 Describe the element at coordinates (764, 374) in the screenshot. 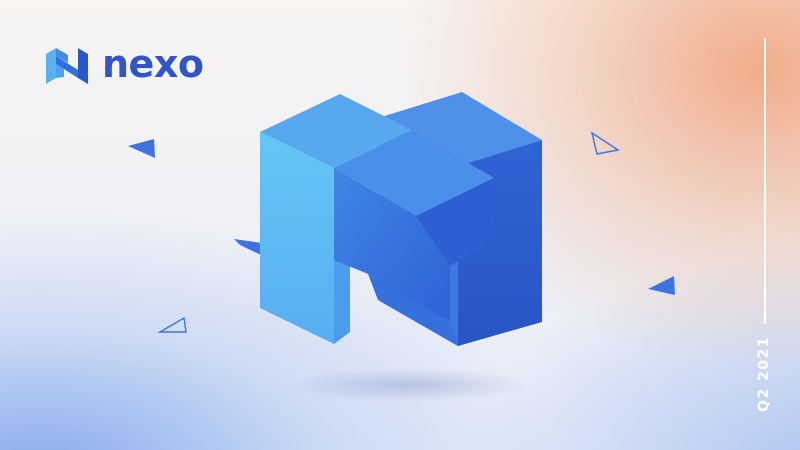

I see `period-label: Q2 2021` at that location.